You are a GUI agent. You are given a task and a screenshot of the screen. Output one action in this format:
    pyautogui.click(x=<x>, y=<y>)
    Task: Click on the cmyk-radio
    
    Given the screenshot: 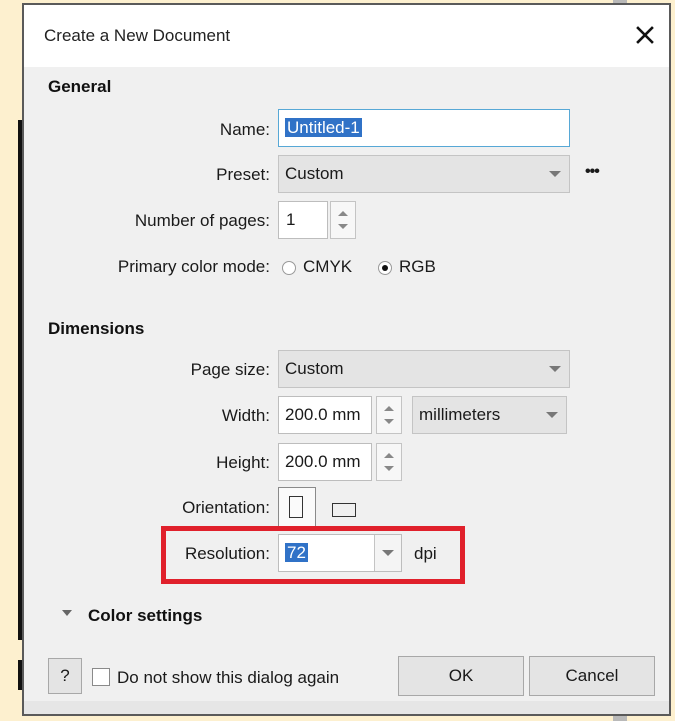 What is the action you would take?
    pyautogui.click(x=289, y=268)
    